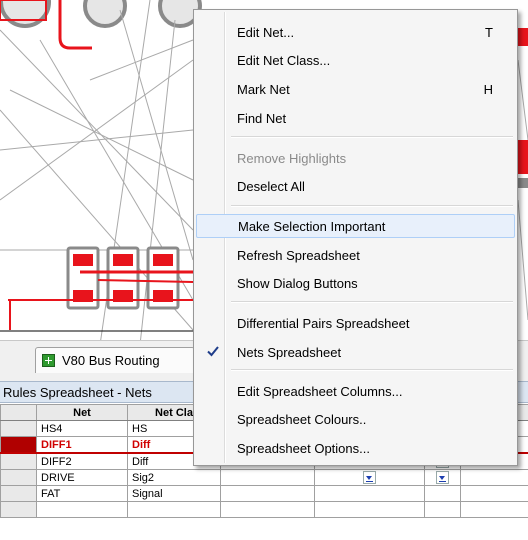 This screenshot has height=540, width=528. Describe the element at coordinates (82, 445) in the screenshot. I see `cell-net: DIFF1` at that location.